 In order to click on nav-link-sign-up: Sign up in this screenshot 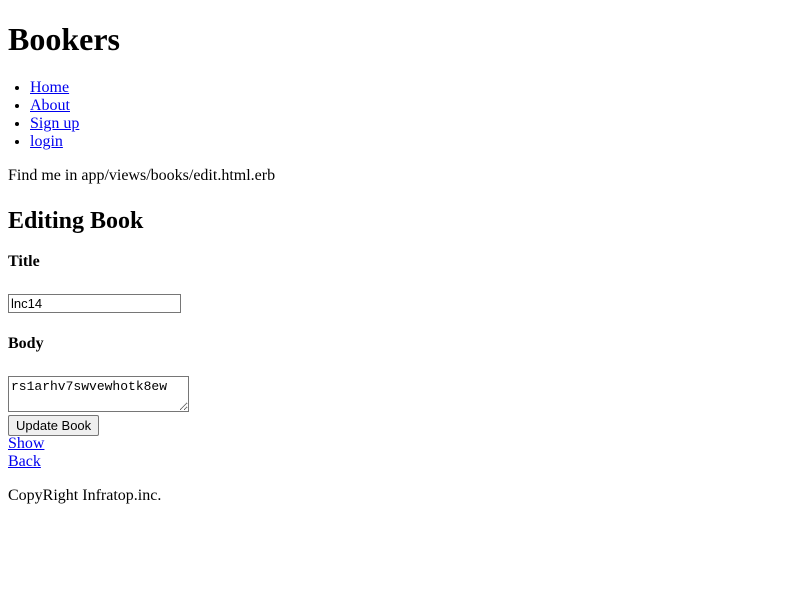, I will do `click(54, 123)`.